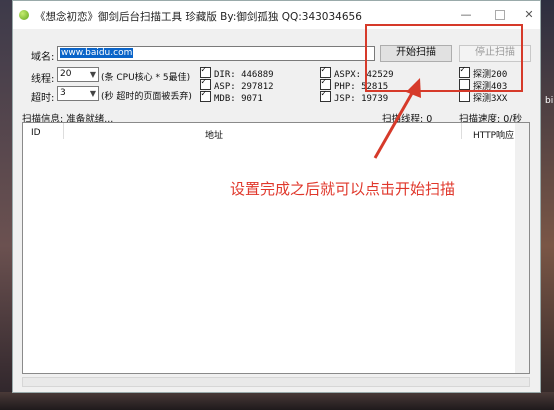 The image size is (554, 410). I want to click on column-header-id: ID, so click(36, 133).